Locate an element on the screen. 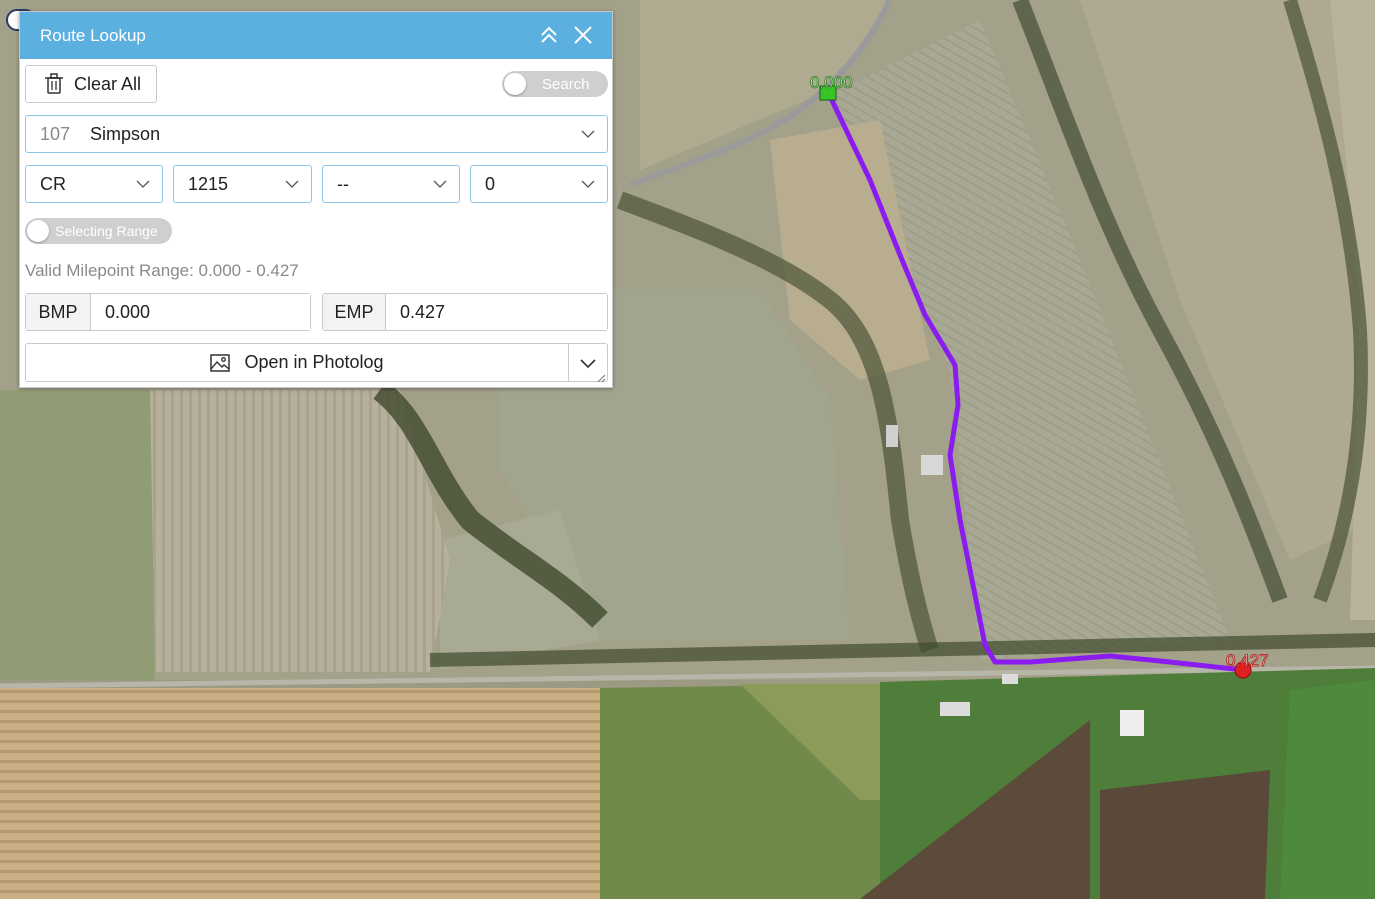  collapse-up-icon is located at coordinates (549, 35).